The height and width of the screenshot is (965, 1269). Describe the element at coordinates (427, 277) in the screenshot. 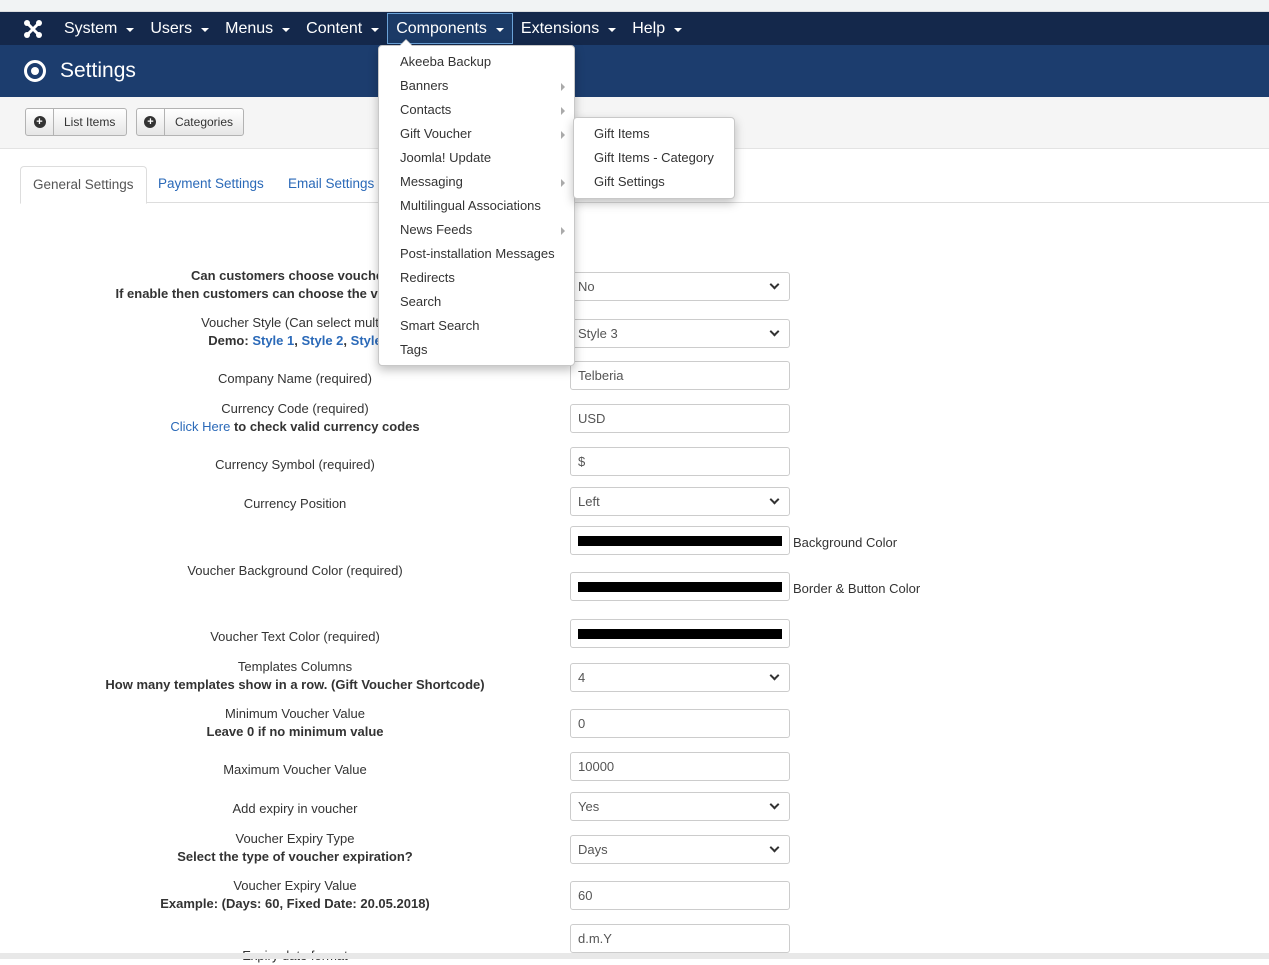

I see `menu-item-label: Redirects` at that location.